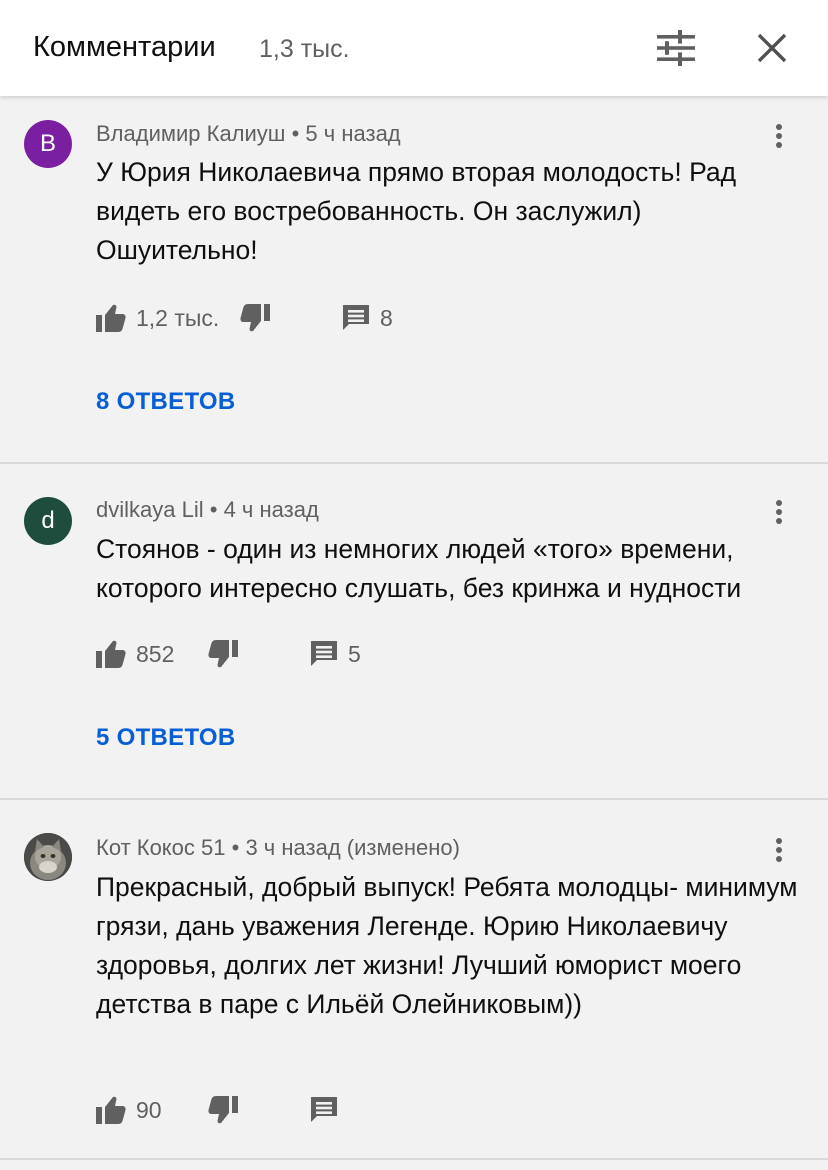 This screenshot has height=1170, width=828. What do you see at coordinates (296, 654) in the screenshot?
I see `comment-actions: 852 5` at bounding box center [296, 654].